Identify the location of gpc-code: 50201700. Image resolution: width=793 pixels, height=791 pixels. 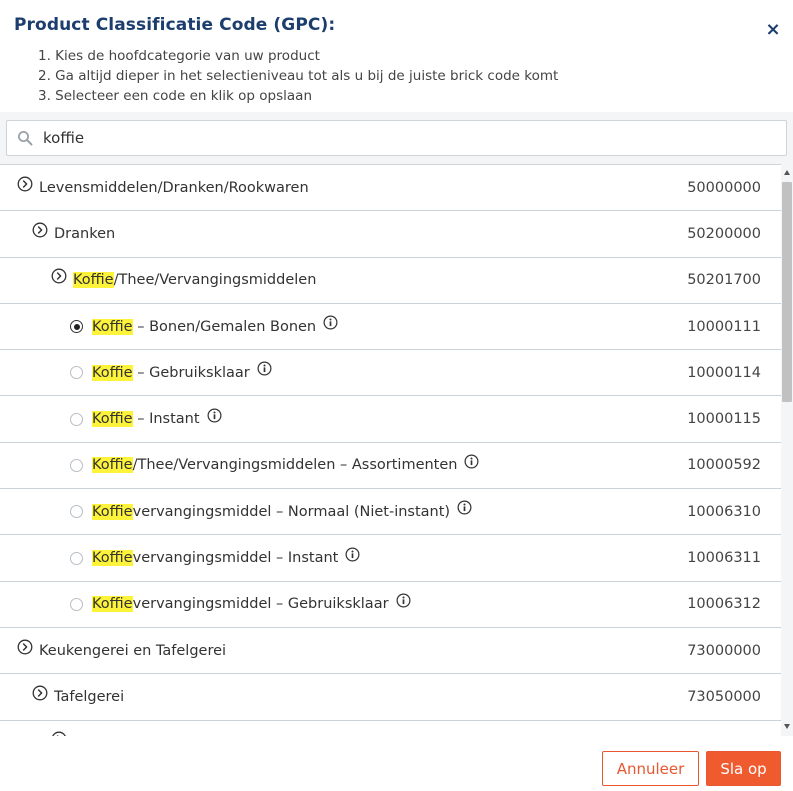
(724, 280).